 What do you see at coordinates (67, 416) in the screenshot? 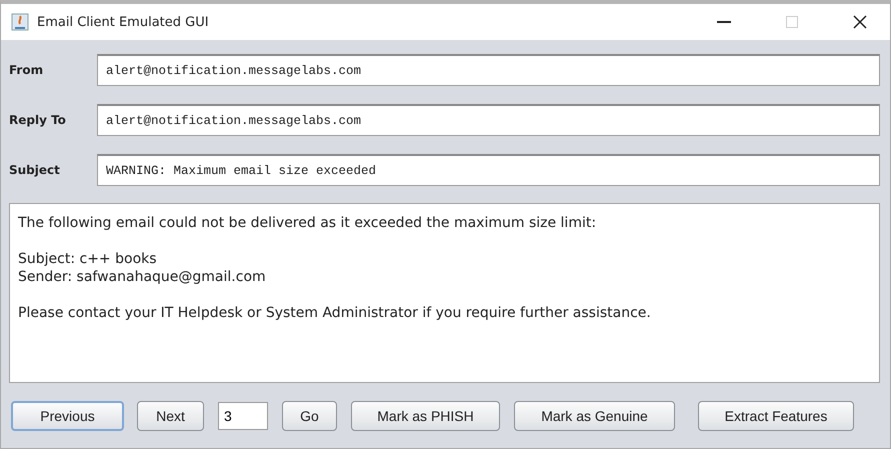
I see `button: Previous` at bounding box center [67, 416].